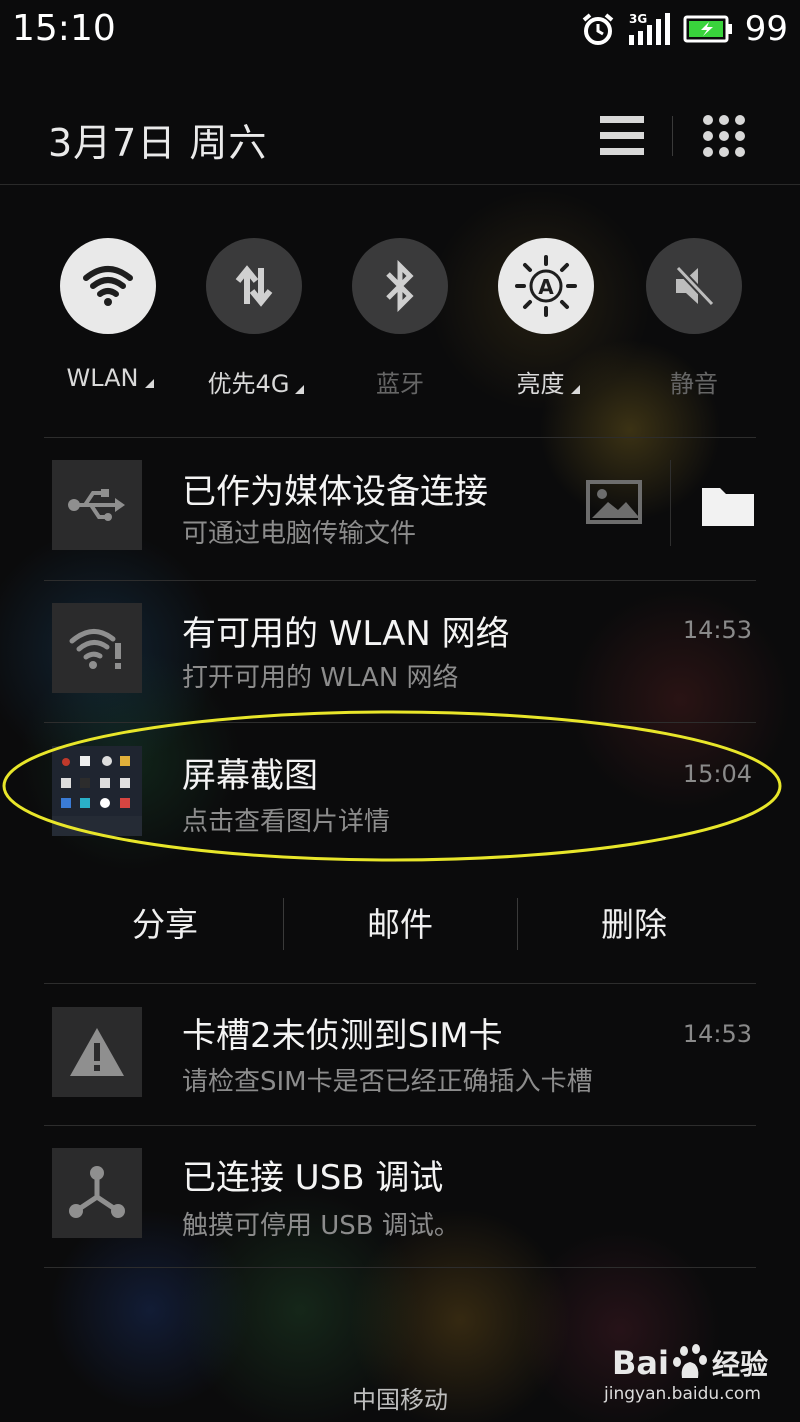 The width and height of the screenshot is (800, 1422). What do you see at coordinates (548, 381) in the screenshot?
I see `brightness-label: 亮度` at bounding box center [548, 381].